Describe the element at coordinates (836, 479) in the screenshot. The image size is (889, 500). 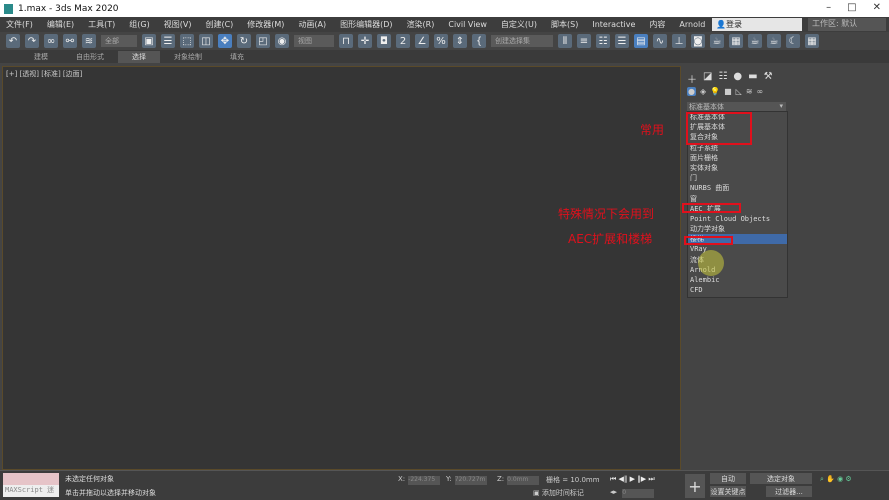
I see `viewport-nav-icons: ⌕ ✋ ◉ ⚙` at that location.